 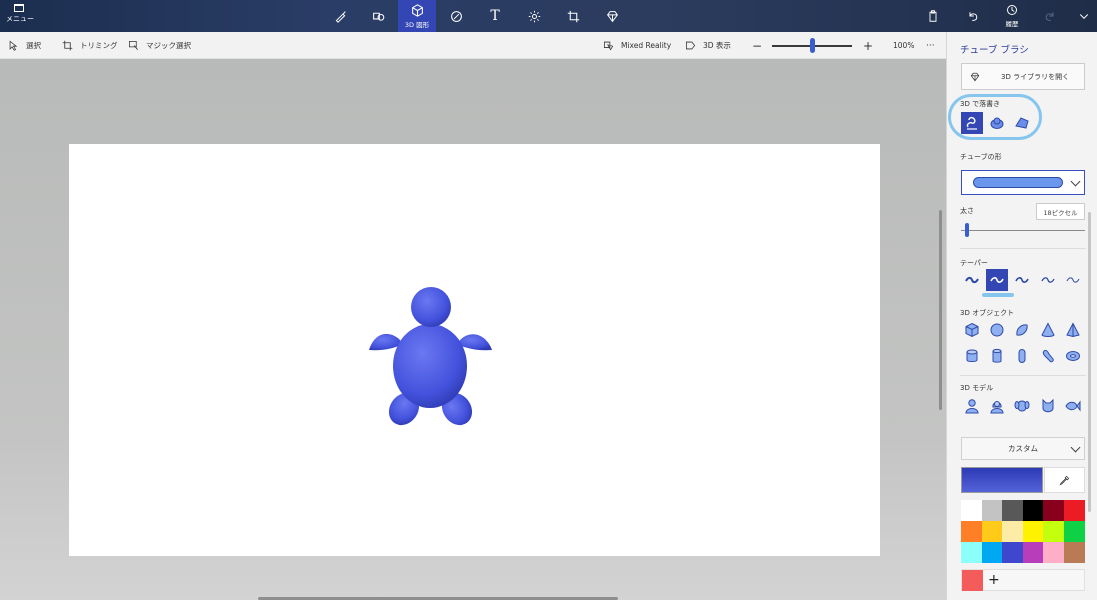 I want to click on expand-button, so click(x=1082, y=16).